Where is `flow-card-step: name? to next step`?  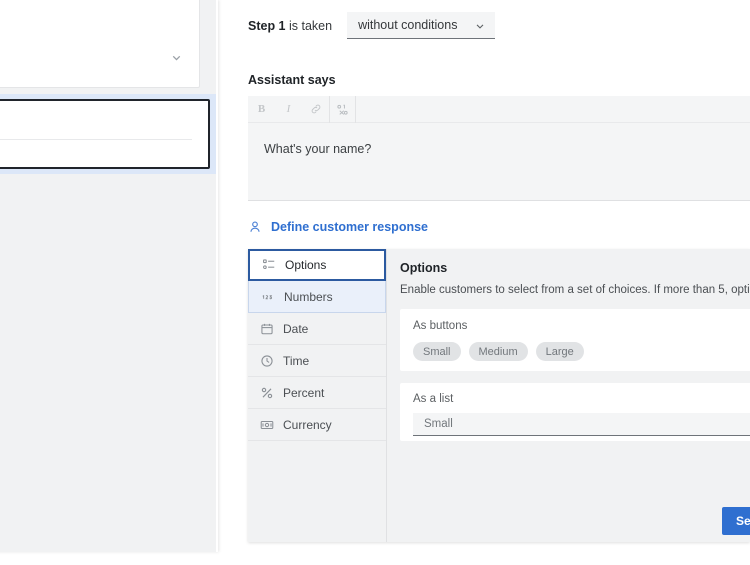
flow-card-step: name? to next step is located at coordinates (105, 134).